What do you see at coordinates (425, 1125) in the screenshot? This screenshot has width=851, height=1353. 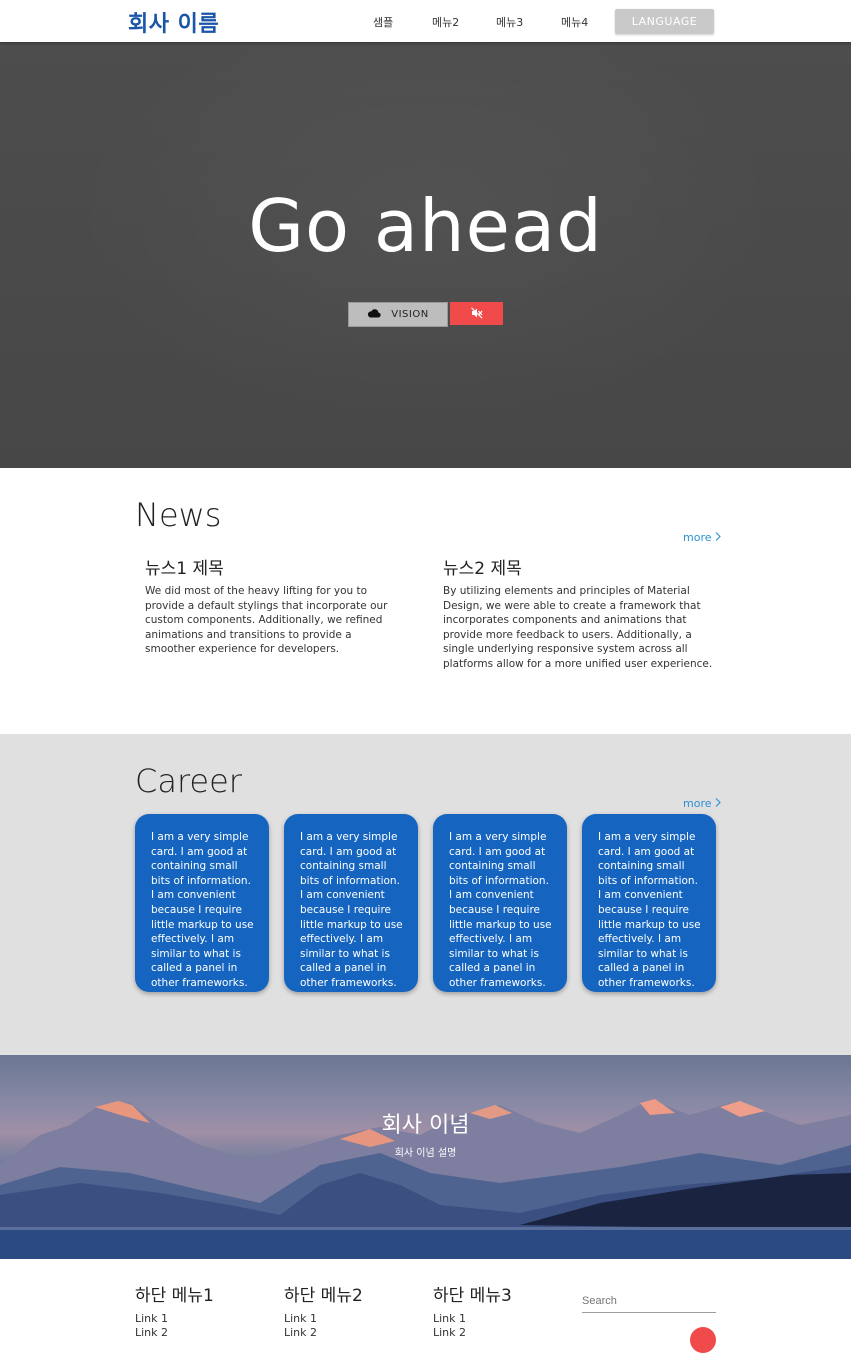 I see `vision-title: 회사 이념` at bounding box center [425, 1125].